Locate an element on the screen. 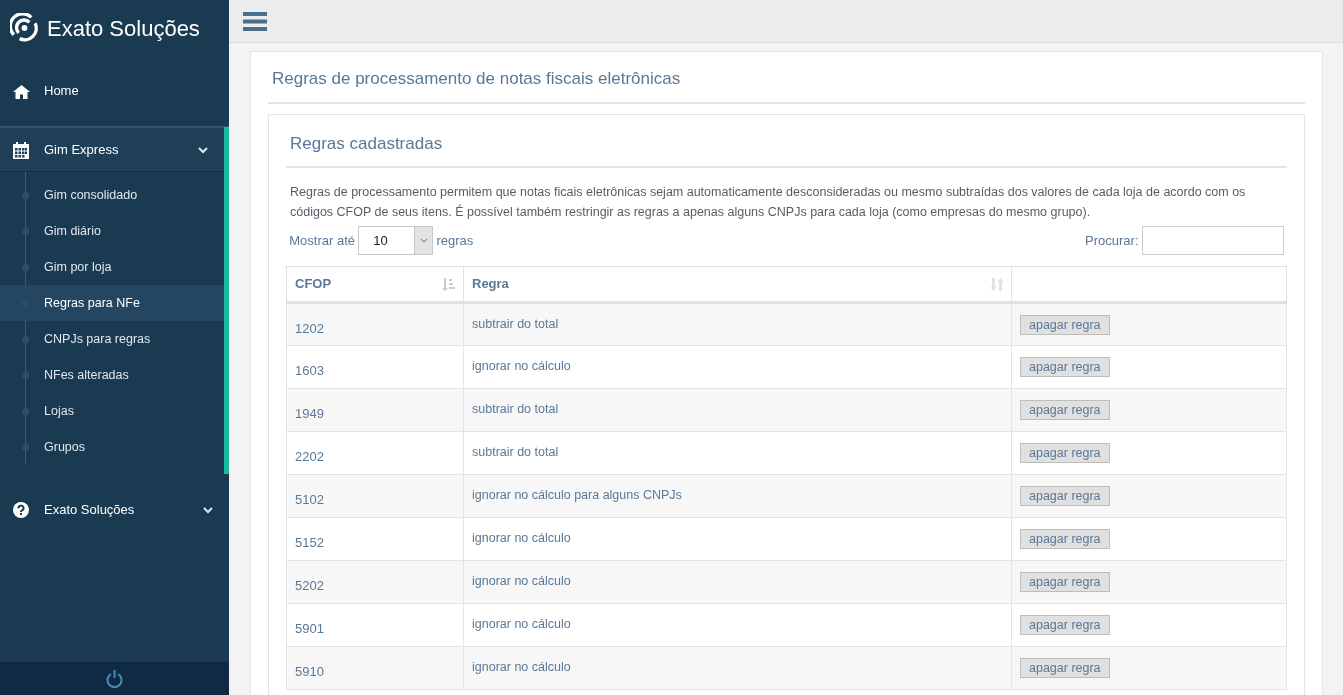  length-suffix: regras is located at coordinates (455, 240).